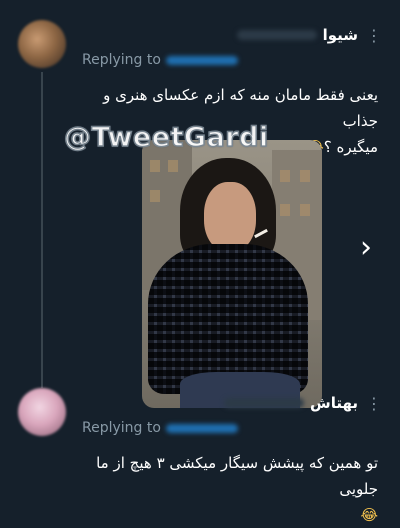  I want to click on tweet-header: بهتاش, so click(291, 403).